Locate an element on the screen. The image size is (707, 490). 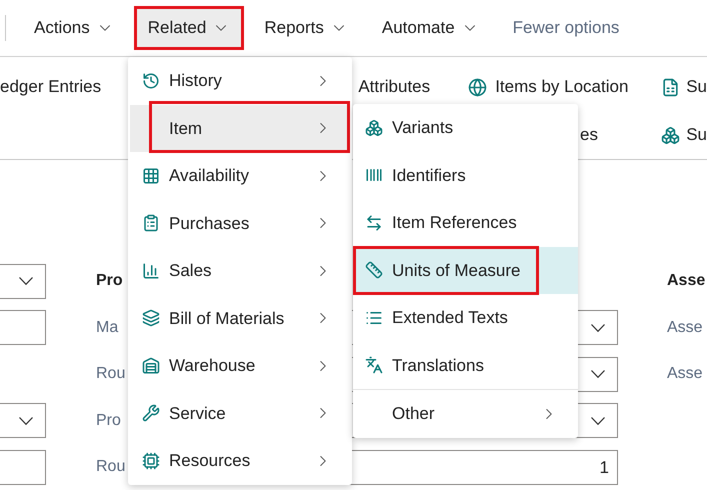
globe-icon is located at coordinates (478, 87).